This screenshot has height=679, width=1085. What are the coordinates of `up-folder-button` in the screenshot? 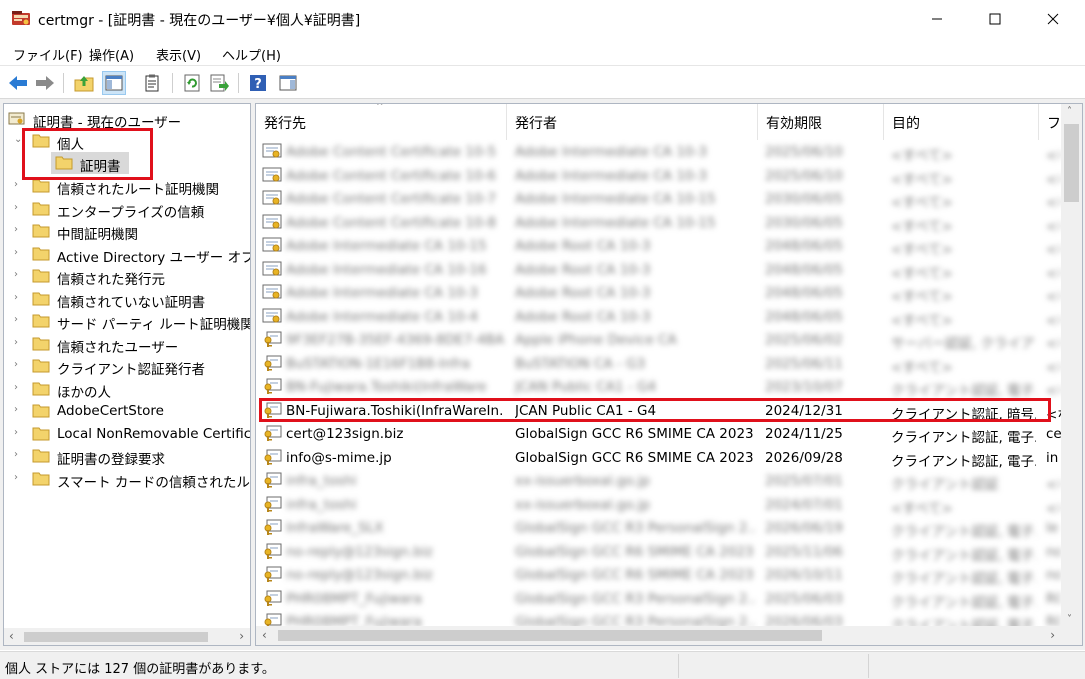 It's located at (84, 83).